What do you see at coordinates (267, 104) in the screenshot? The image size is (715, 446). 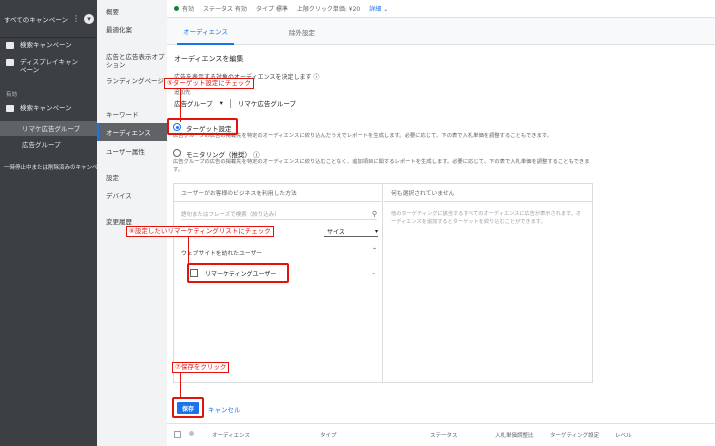 I see `ad-group-value: リマケ広告グループ` at bounding box center [267, 104].